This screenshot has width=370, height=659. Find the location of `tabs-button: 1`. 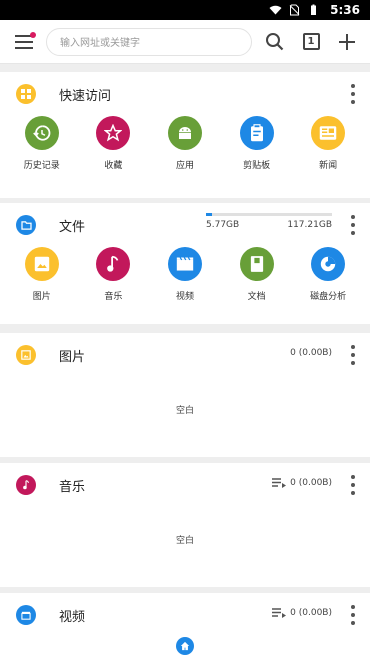

tabs-button: 1 is located at coordinates (311, 42).